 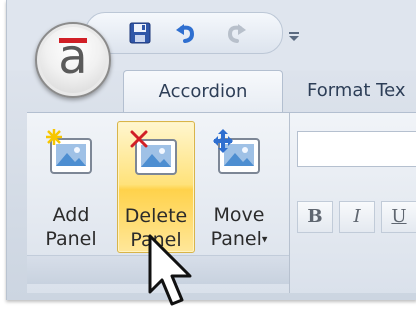 I want to click on add-panel-label-1: Add, so click(x=71, y=215).